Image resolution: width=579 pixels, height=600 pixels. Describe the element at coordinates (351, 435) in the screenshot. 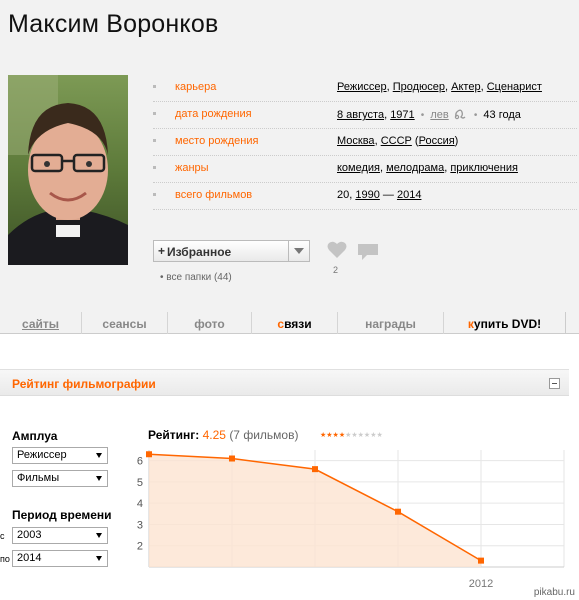

I see `star-rating: ★★★★★★★★★★` at that location.